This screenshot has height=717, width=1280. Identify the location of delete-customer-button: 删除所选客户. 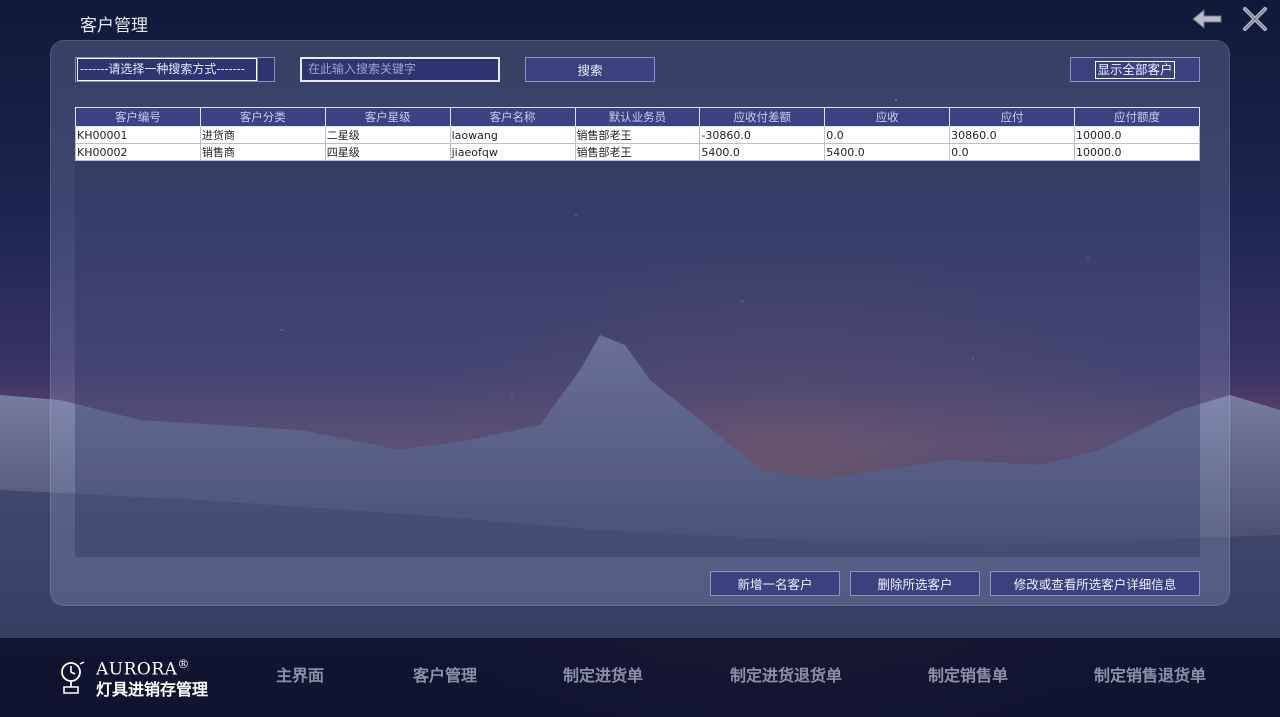
(915, 583).